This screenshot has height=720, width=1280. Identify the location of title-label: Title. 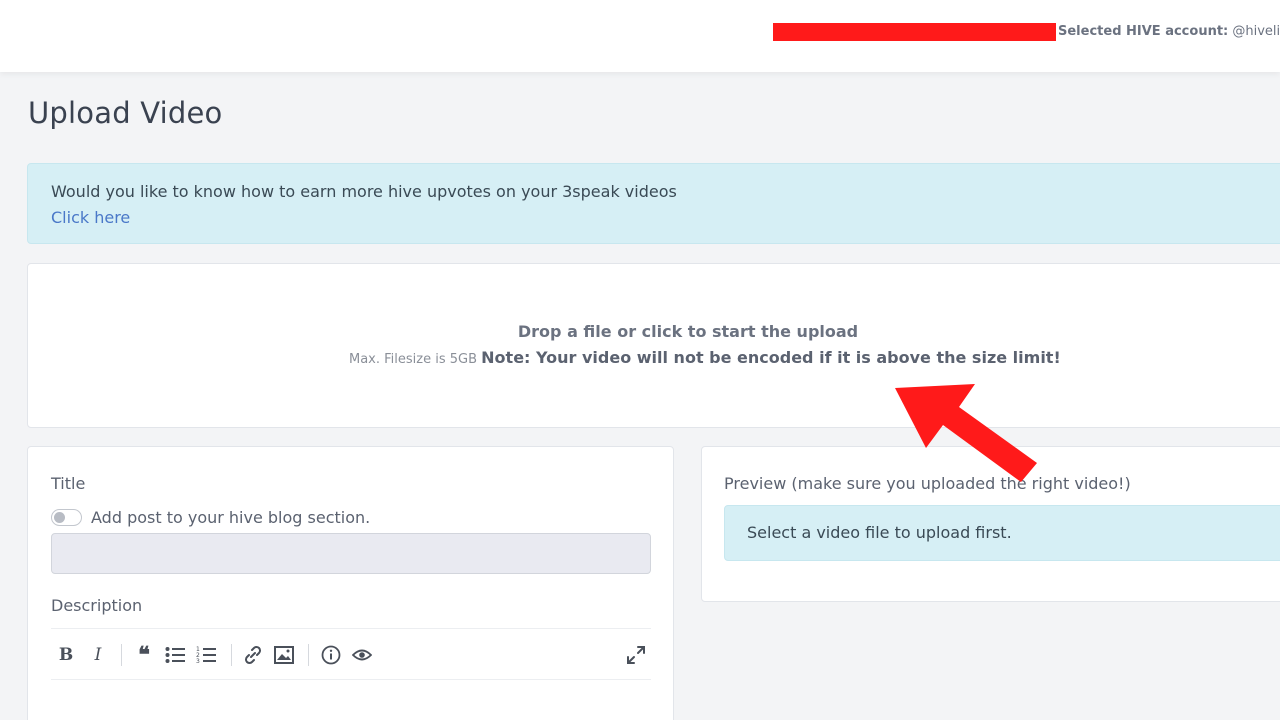
(68, 483).